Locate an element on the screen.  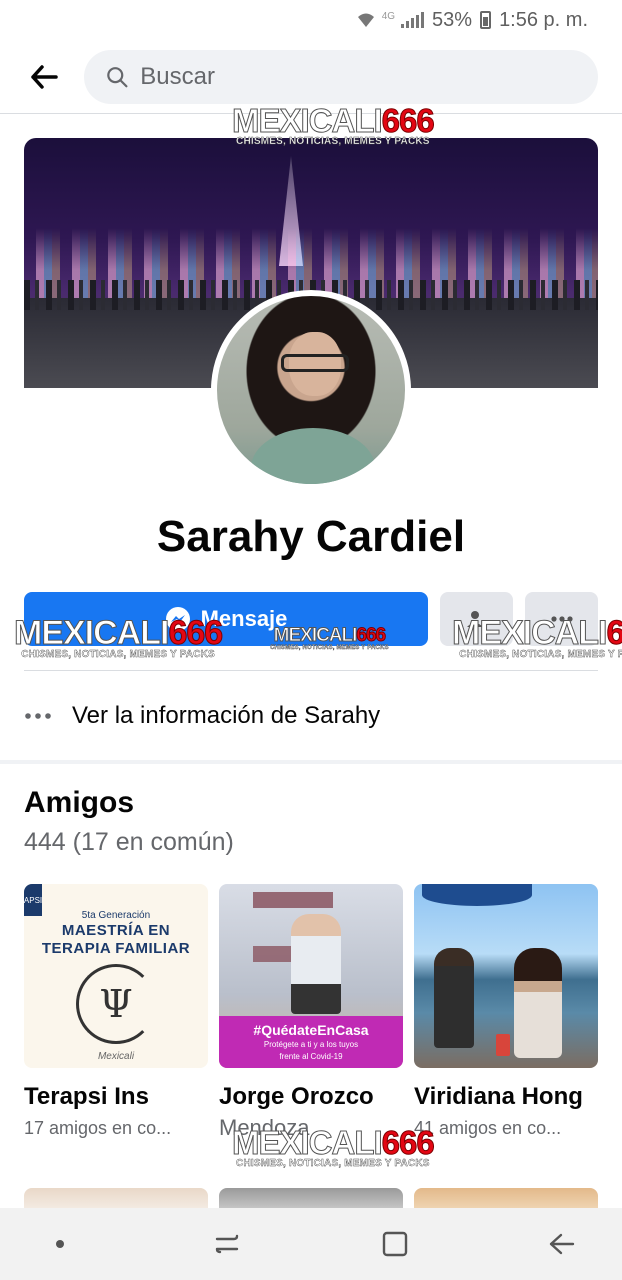
friend-photo-drink is located at coordinates (503, 1045).